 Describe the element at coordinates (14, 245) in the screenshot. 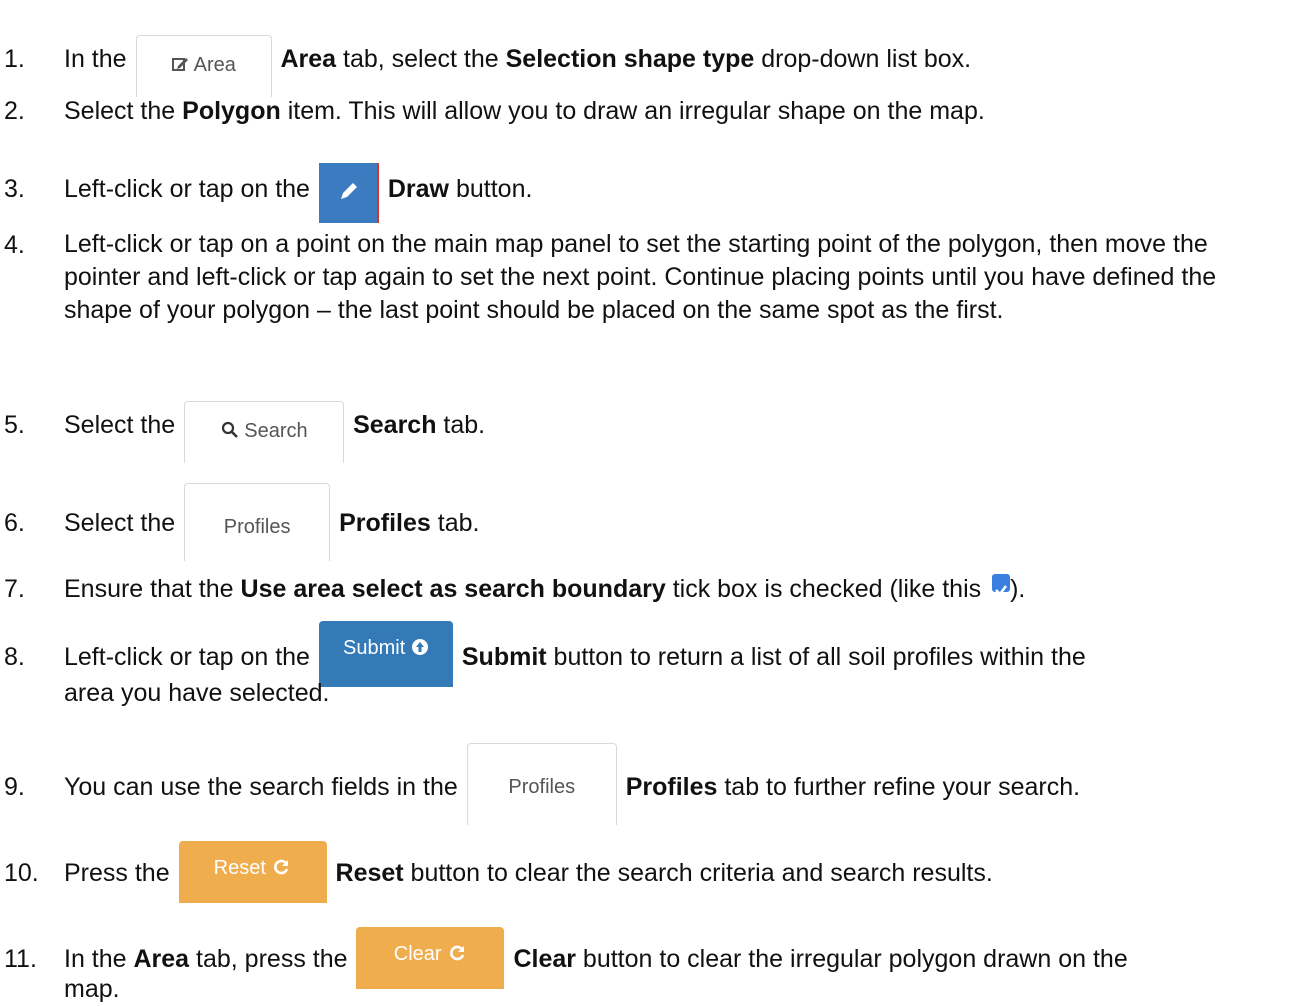

I see `step-number: 4.` at that location.